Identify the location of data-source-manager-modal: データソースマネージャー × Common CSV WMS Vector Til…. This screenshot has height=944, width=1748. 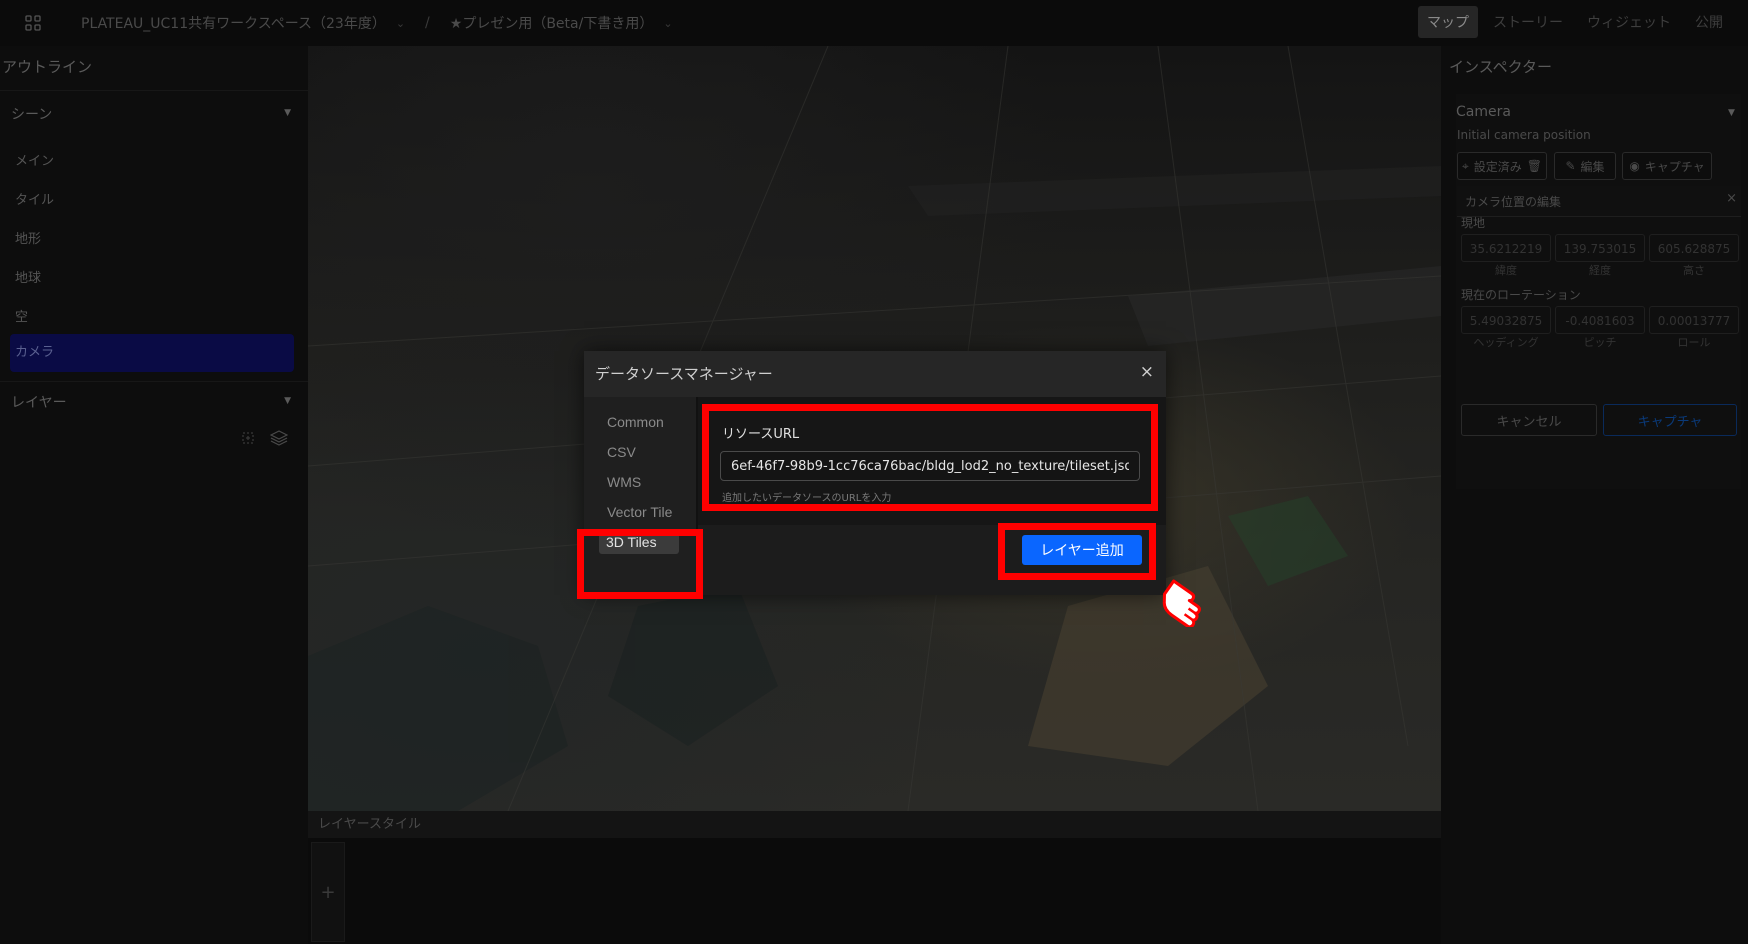
(875, 473).